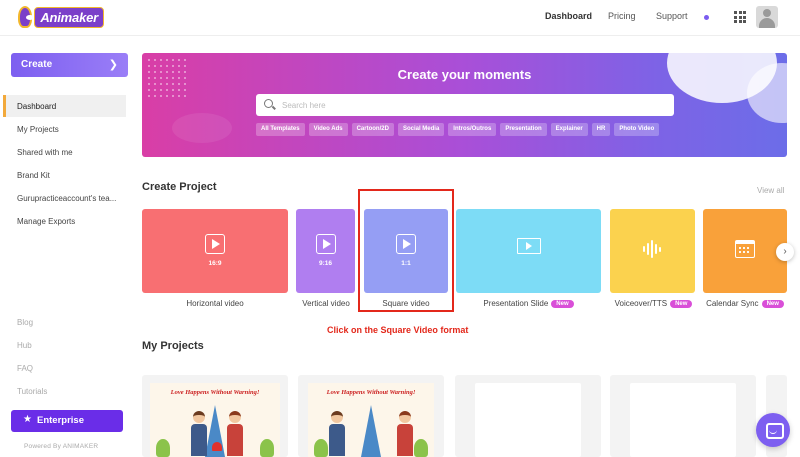 Image resolution: width=800 pixels, height=457 pixels. Describe the element at coordinates (637, 129) in the screenshot. I see `chip-photo-video: Photo Video` at that location.